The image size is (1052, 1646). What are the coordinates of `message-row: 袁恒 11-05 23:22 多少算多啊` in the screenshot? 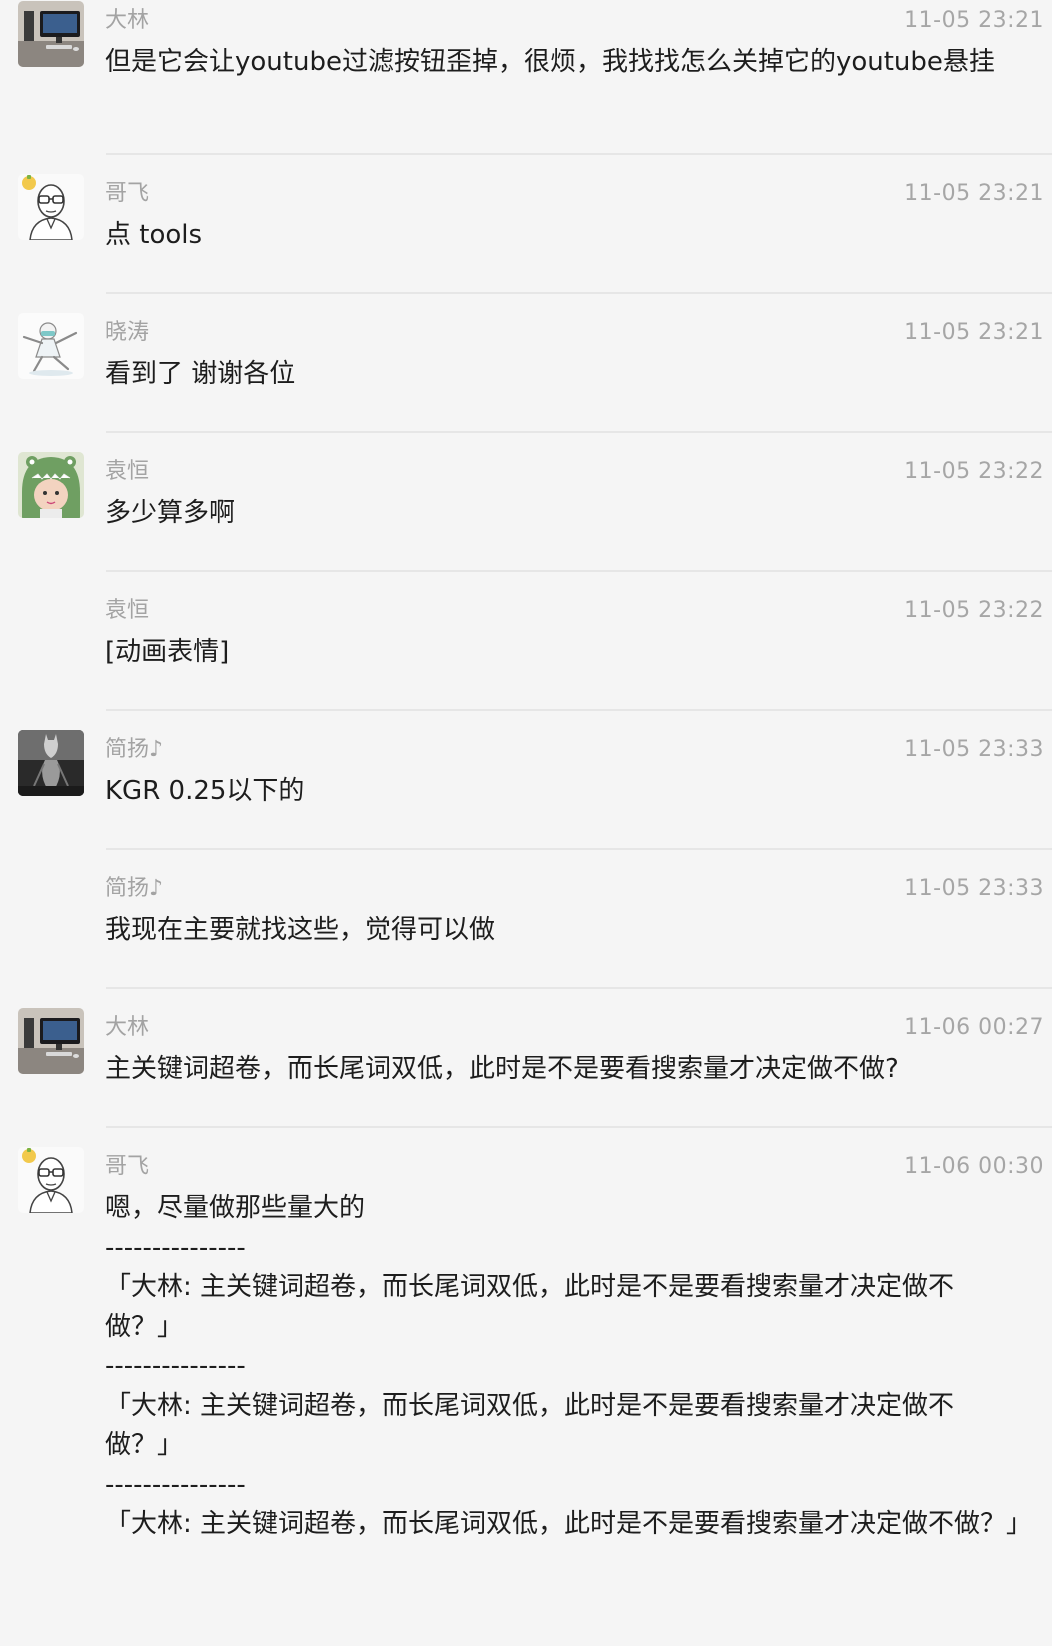 It's located at (526, 500).